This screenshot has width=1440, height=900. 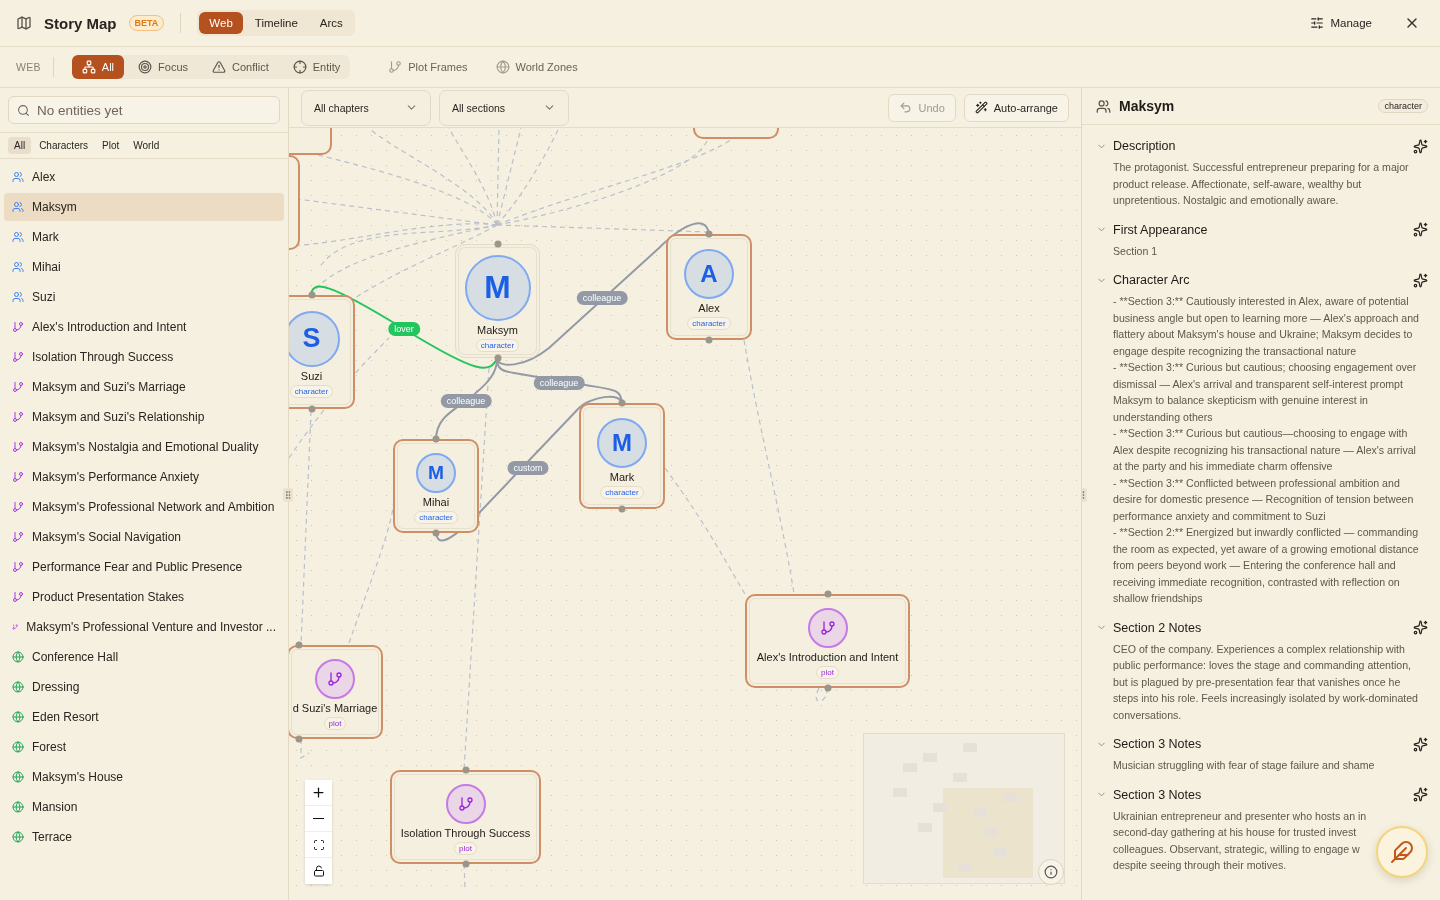 What do you see at coordinates (1402, 852) in the screenshot?
I see `quill-button` at bounding box center [1402, 852].